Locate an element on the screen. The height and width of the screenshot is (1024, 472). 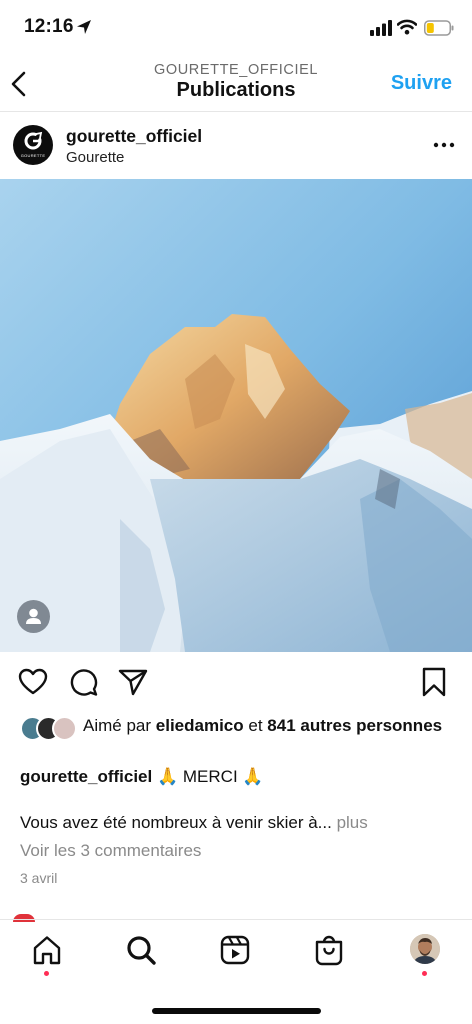
search-icon is located at coordinates (141, 950).